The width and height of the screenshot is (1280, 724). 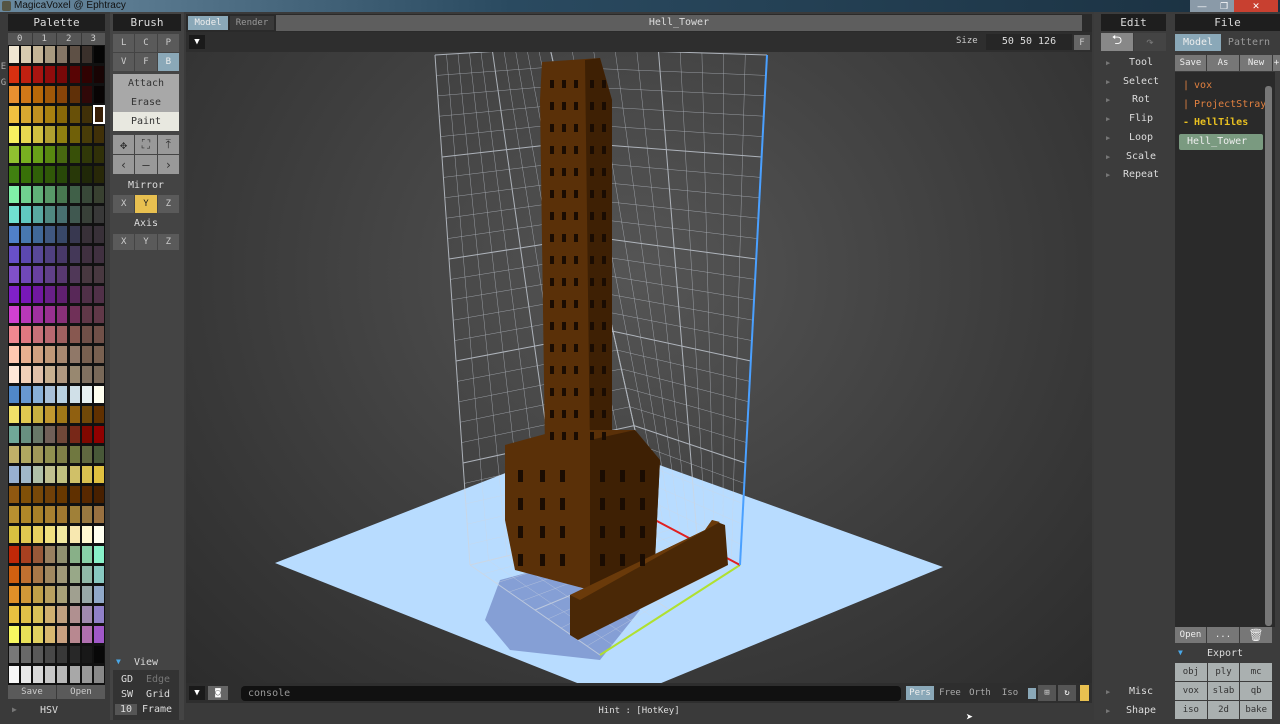 What do you see at coordinates (98, 114) in the screenshot?
I see `palette-swatch-selected` at bounding box center [98, 114].